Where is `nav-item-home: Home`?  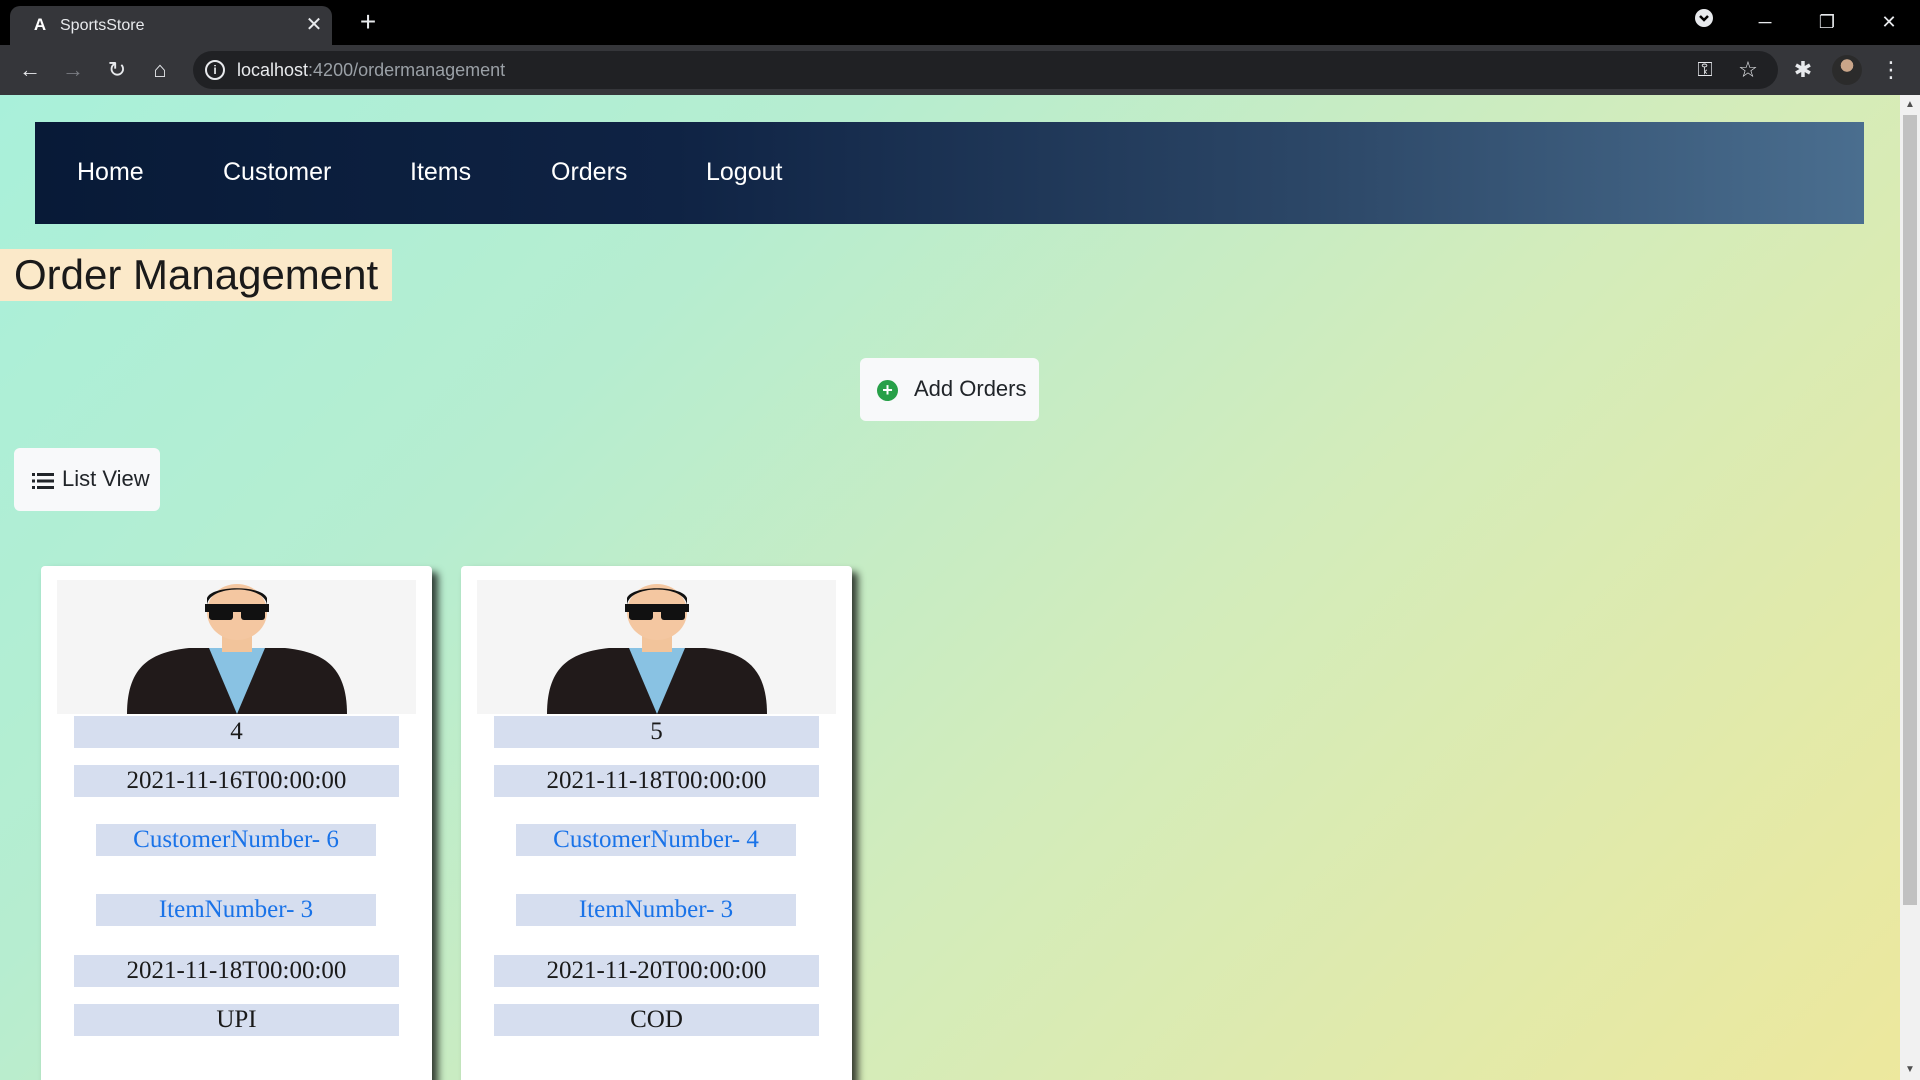 nav-item-home: Home is located at coordinates (110, 172).